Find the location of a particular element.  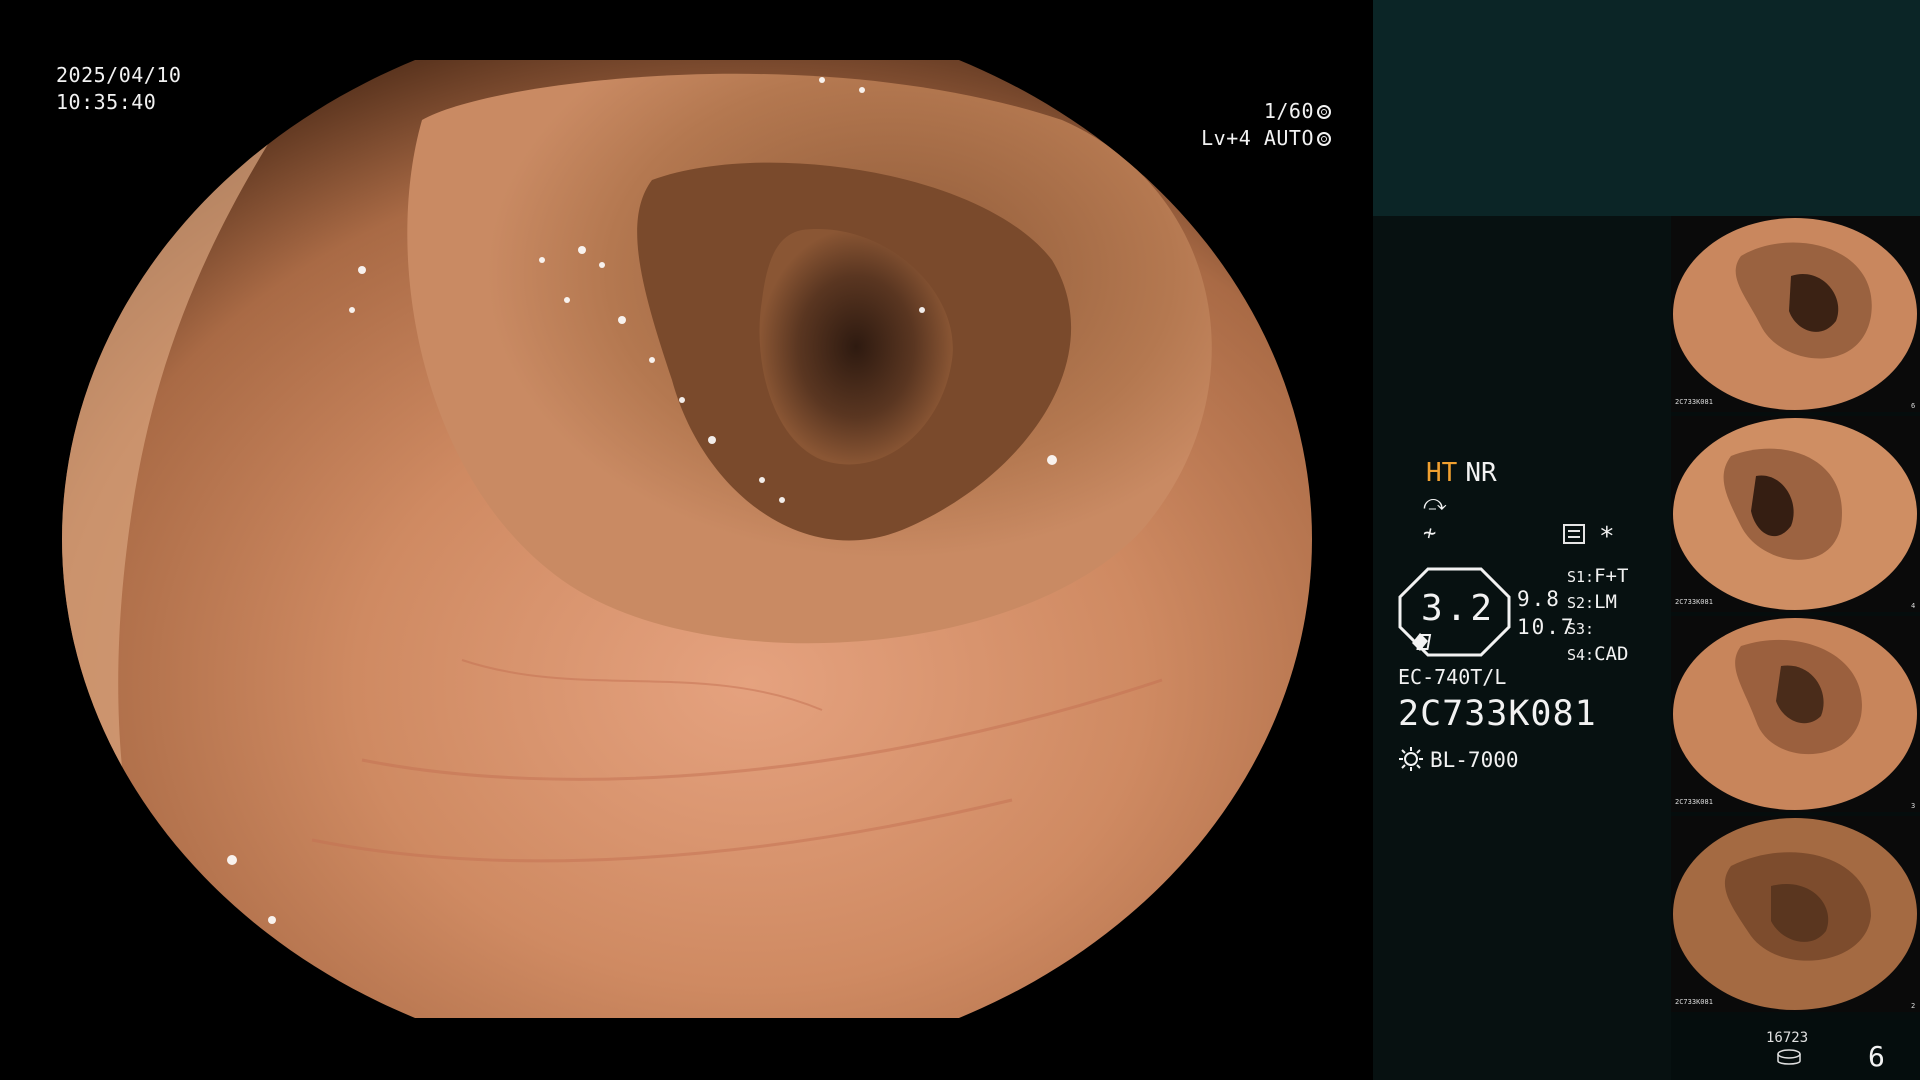

storage-icon is located at coordinates (1789, 1057).